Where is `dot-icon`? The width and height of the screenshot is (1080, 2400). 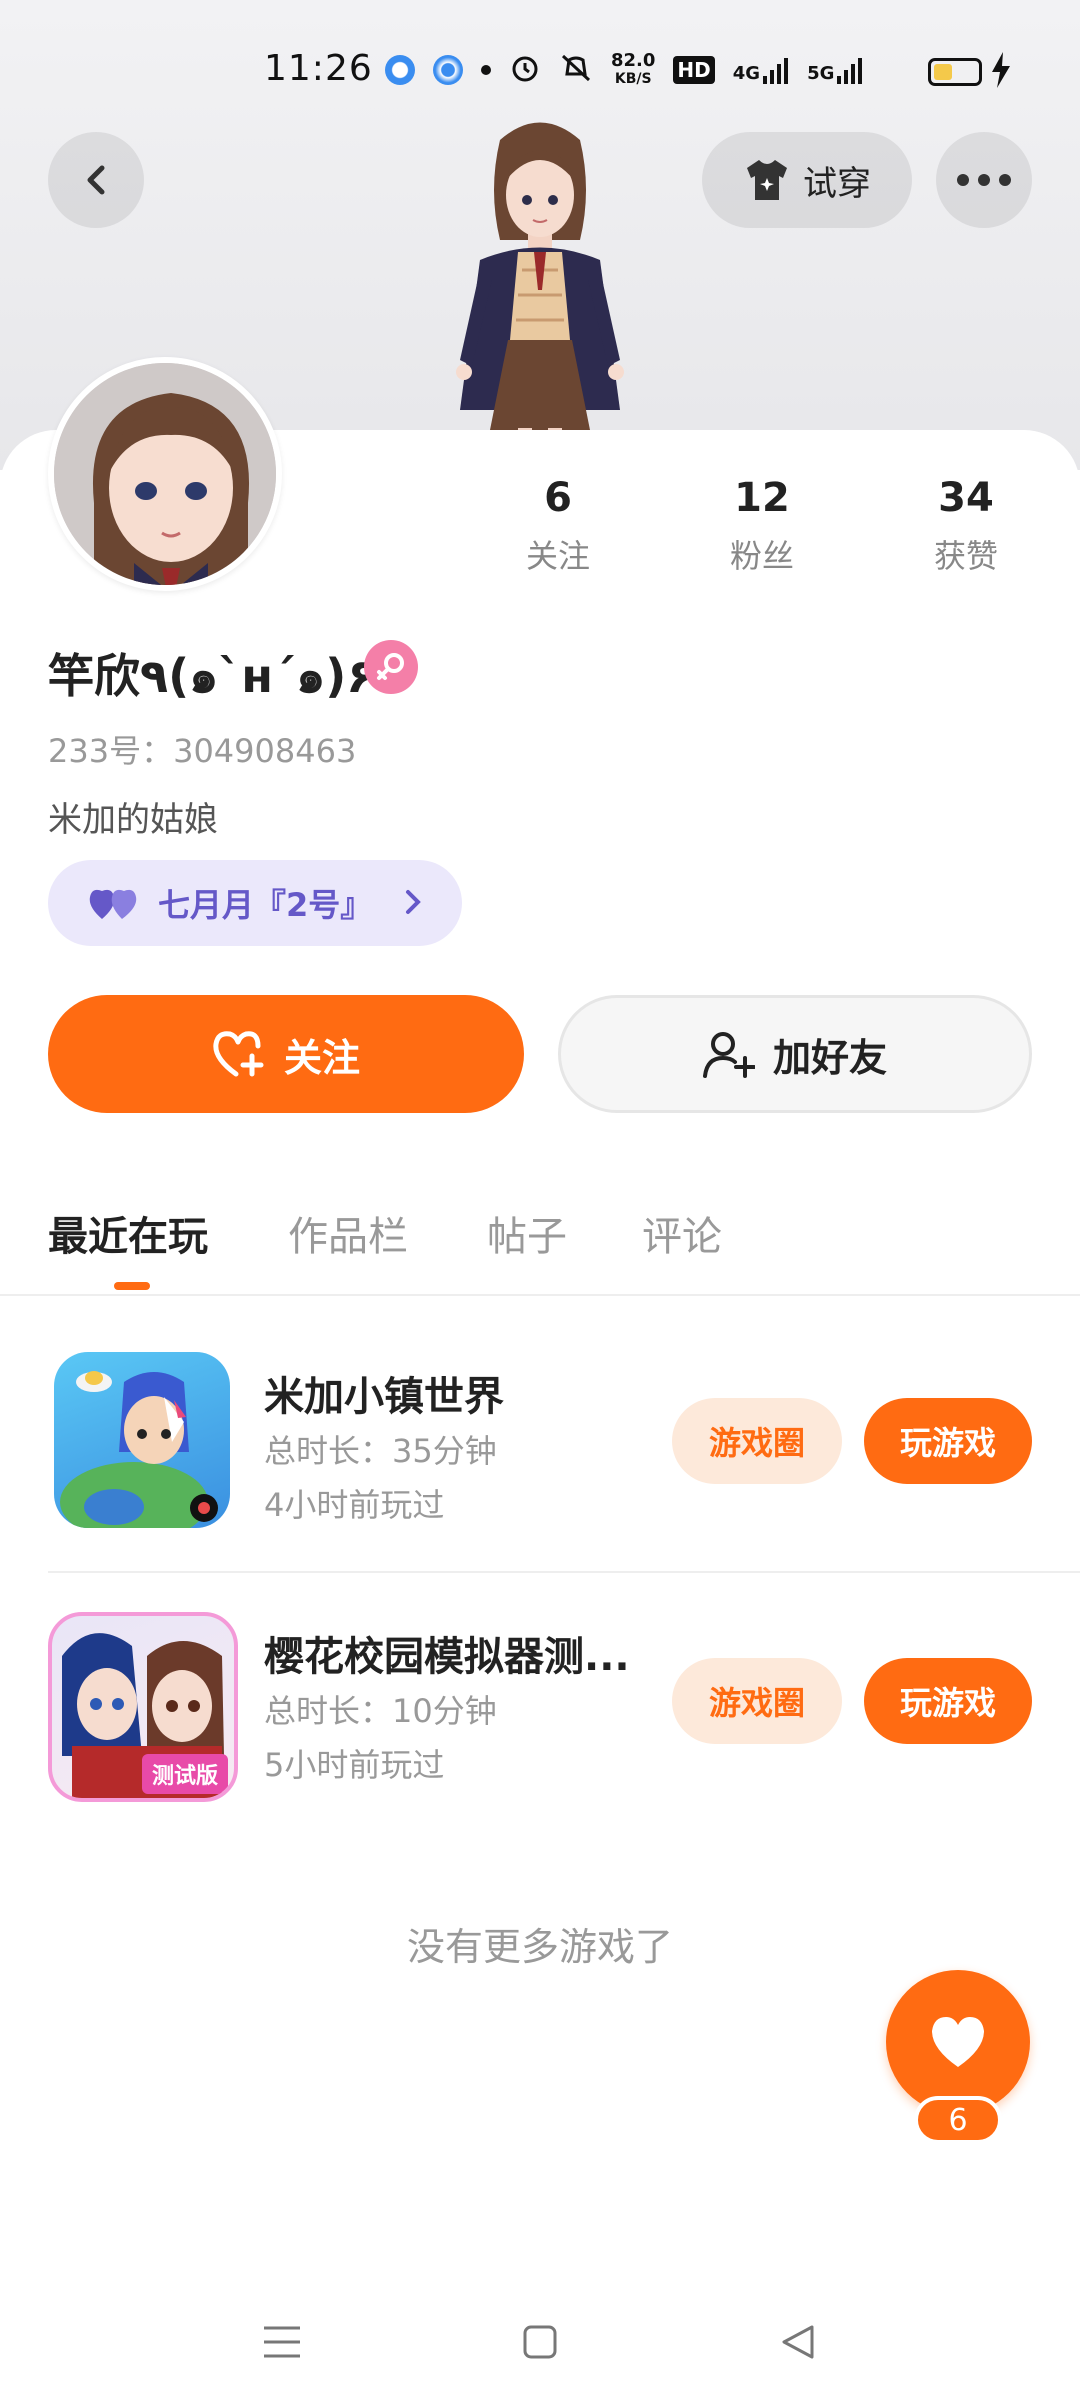 dot-icon is located at coordinates (486, 70).